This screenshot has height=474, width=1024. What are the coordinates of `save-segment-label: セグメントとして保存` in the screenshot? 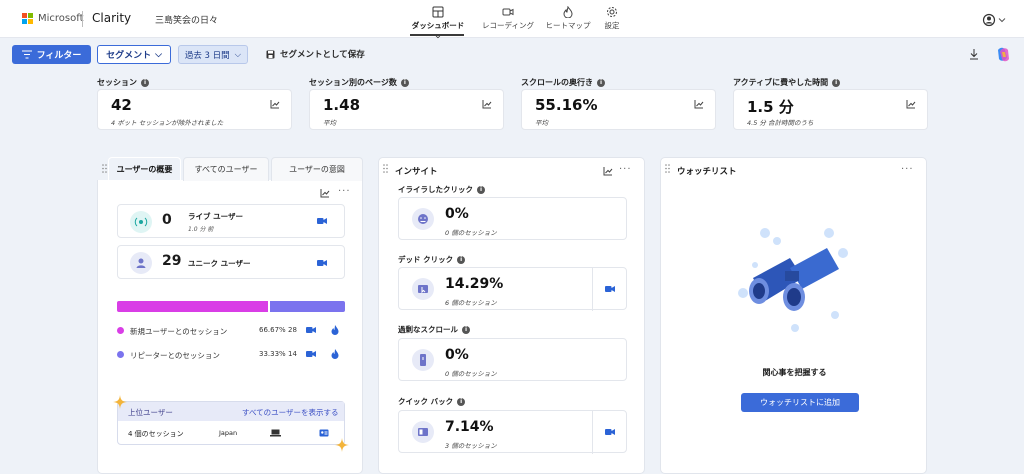 It's located at (322, 55).